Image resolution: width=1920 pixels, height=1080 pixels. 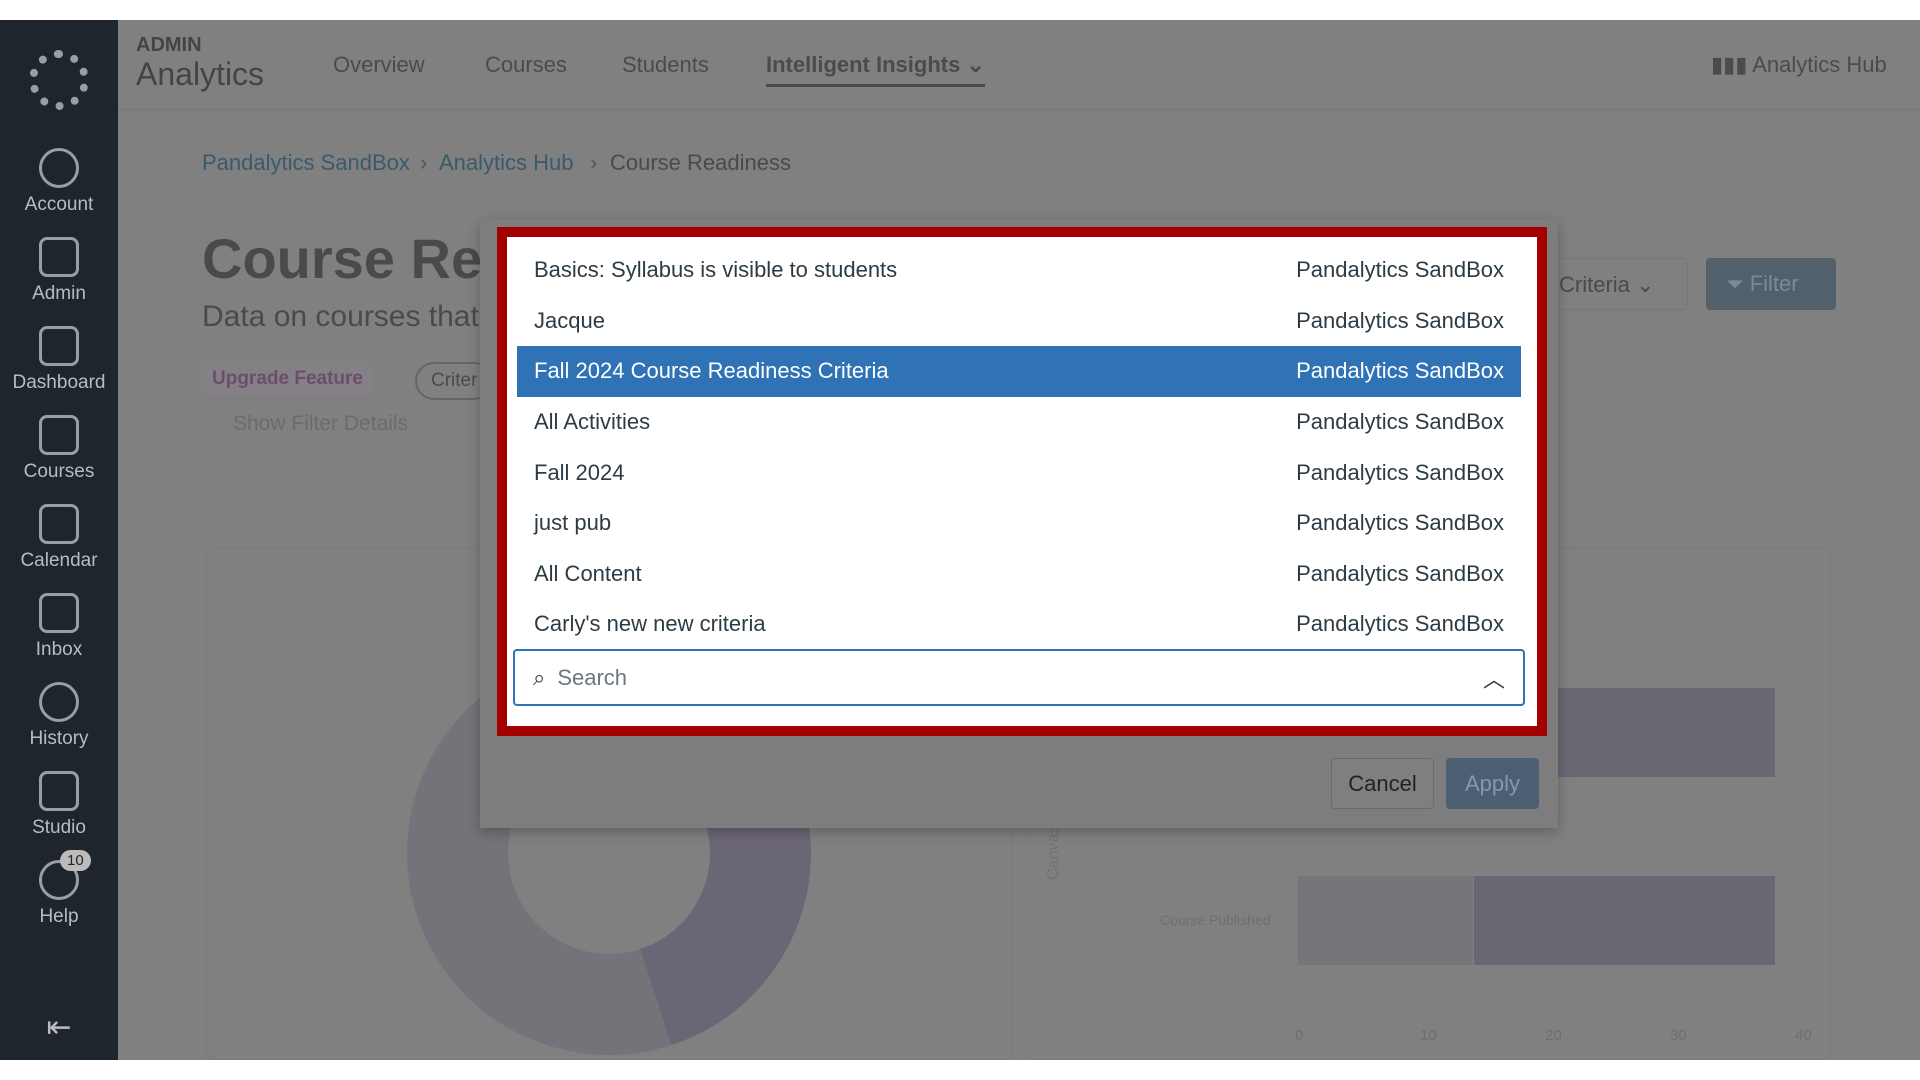 What do you see at coordinates (169, 45) in the screenshot?
I see `admin-label: ADMIN` at bounding box center [169, 45].